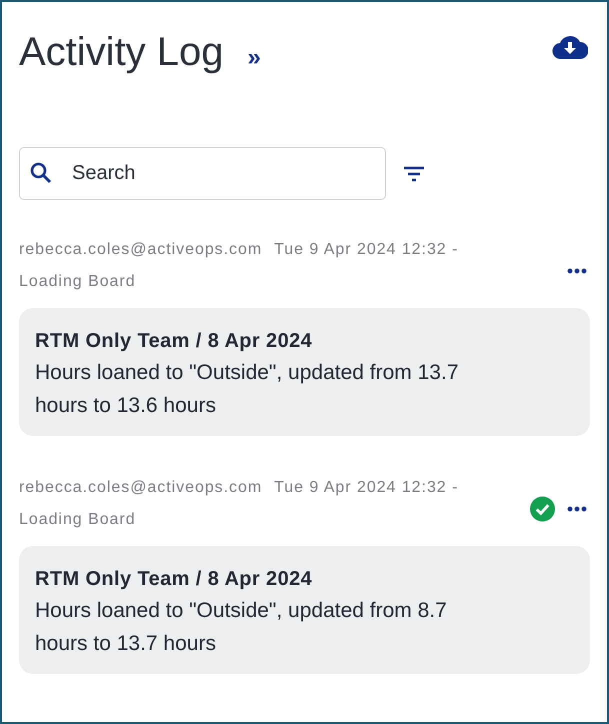  What do you see at coordinates (41, 173) in the screenshot?
I see `search-icon` at bounding box center [41, 173].